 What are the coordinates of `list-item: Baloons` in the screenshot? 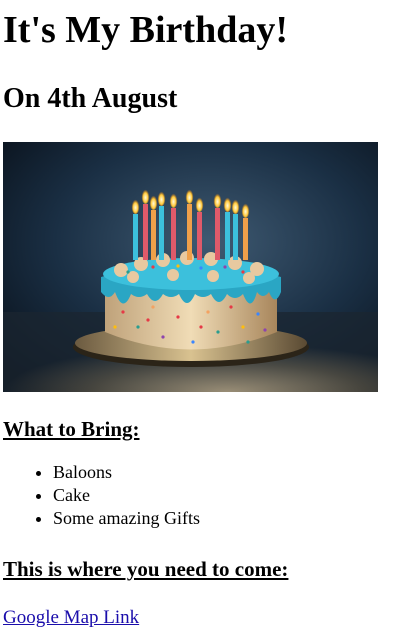 It's located at (230, 472).